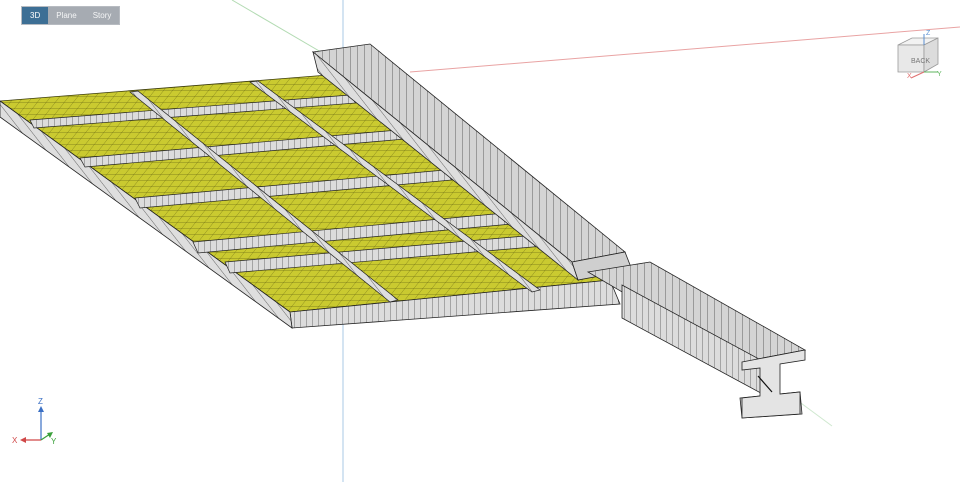 This screenshot has width=960, height=482. What do you see at coordinates (41, 409) in the screenshot?
I see `triad-z-arrow-icon` at bounding box center [41, 409].